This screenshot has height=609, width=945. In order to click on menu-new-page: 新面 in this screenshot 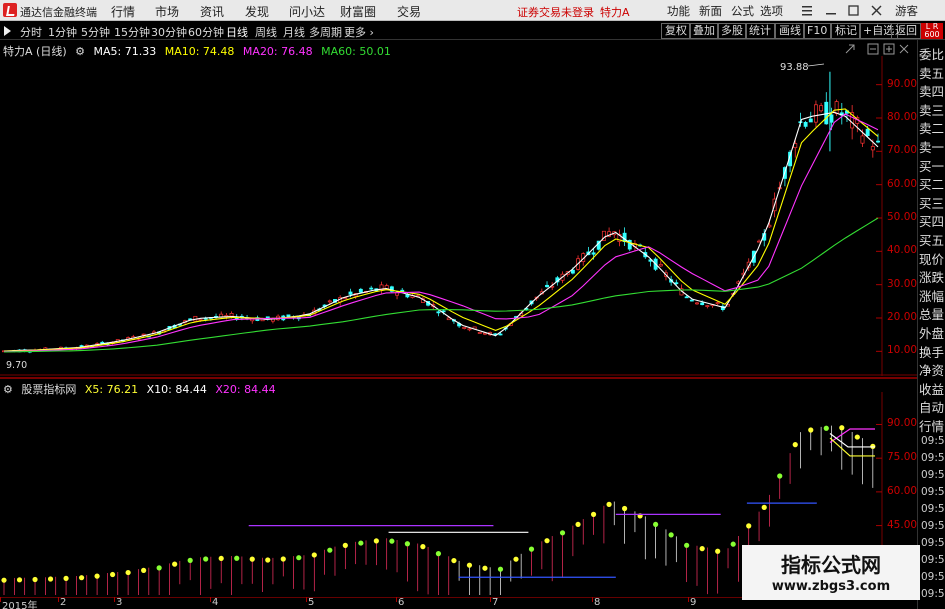, I will do `click(710, 11)`.